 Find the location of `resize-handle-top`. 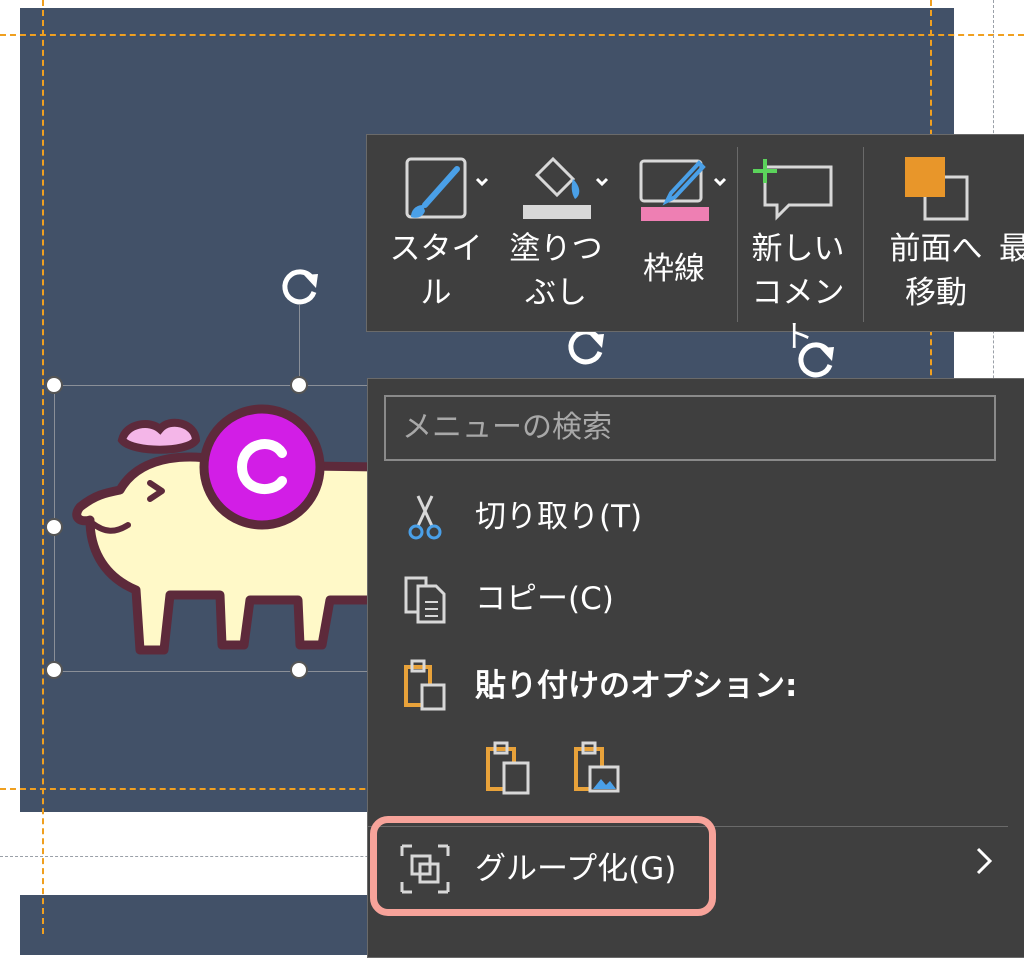

resize-handle-top is located at coordinates (299, 385).